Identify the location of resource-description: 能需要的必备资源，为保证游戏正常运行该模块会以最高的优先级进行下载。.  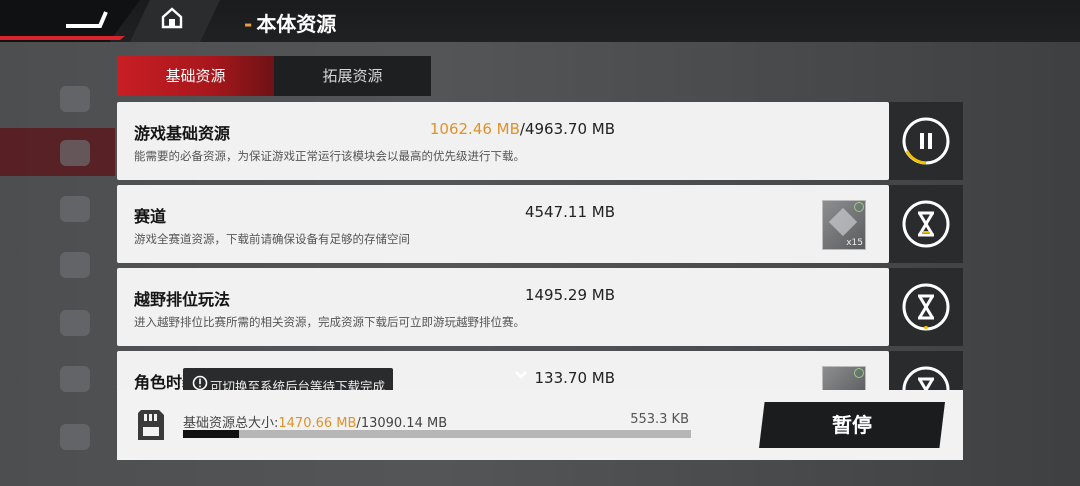
(329, 156).